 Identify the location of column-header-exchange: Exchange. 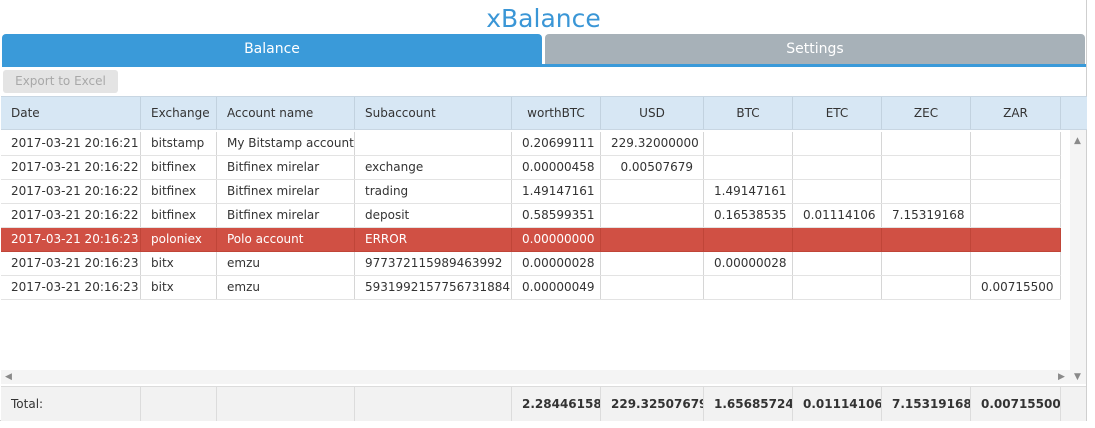
(179, 113).